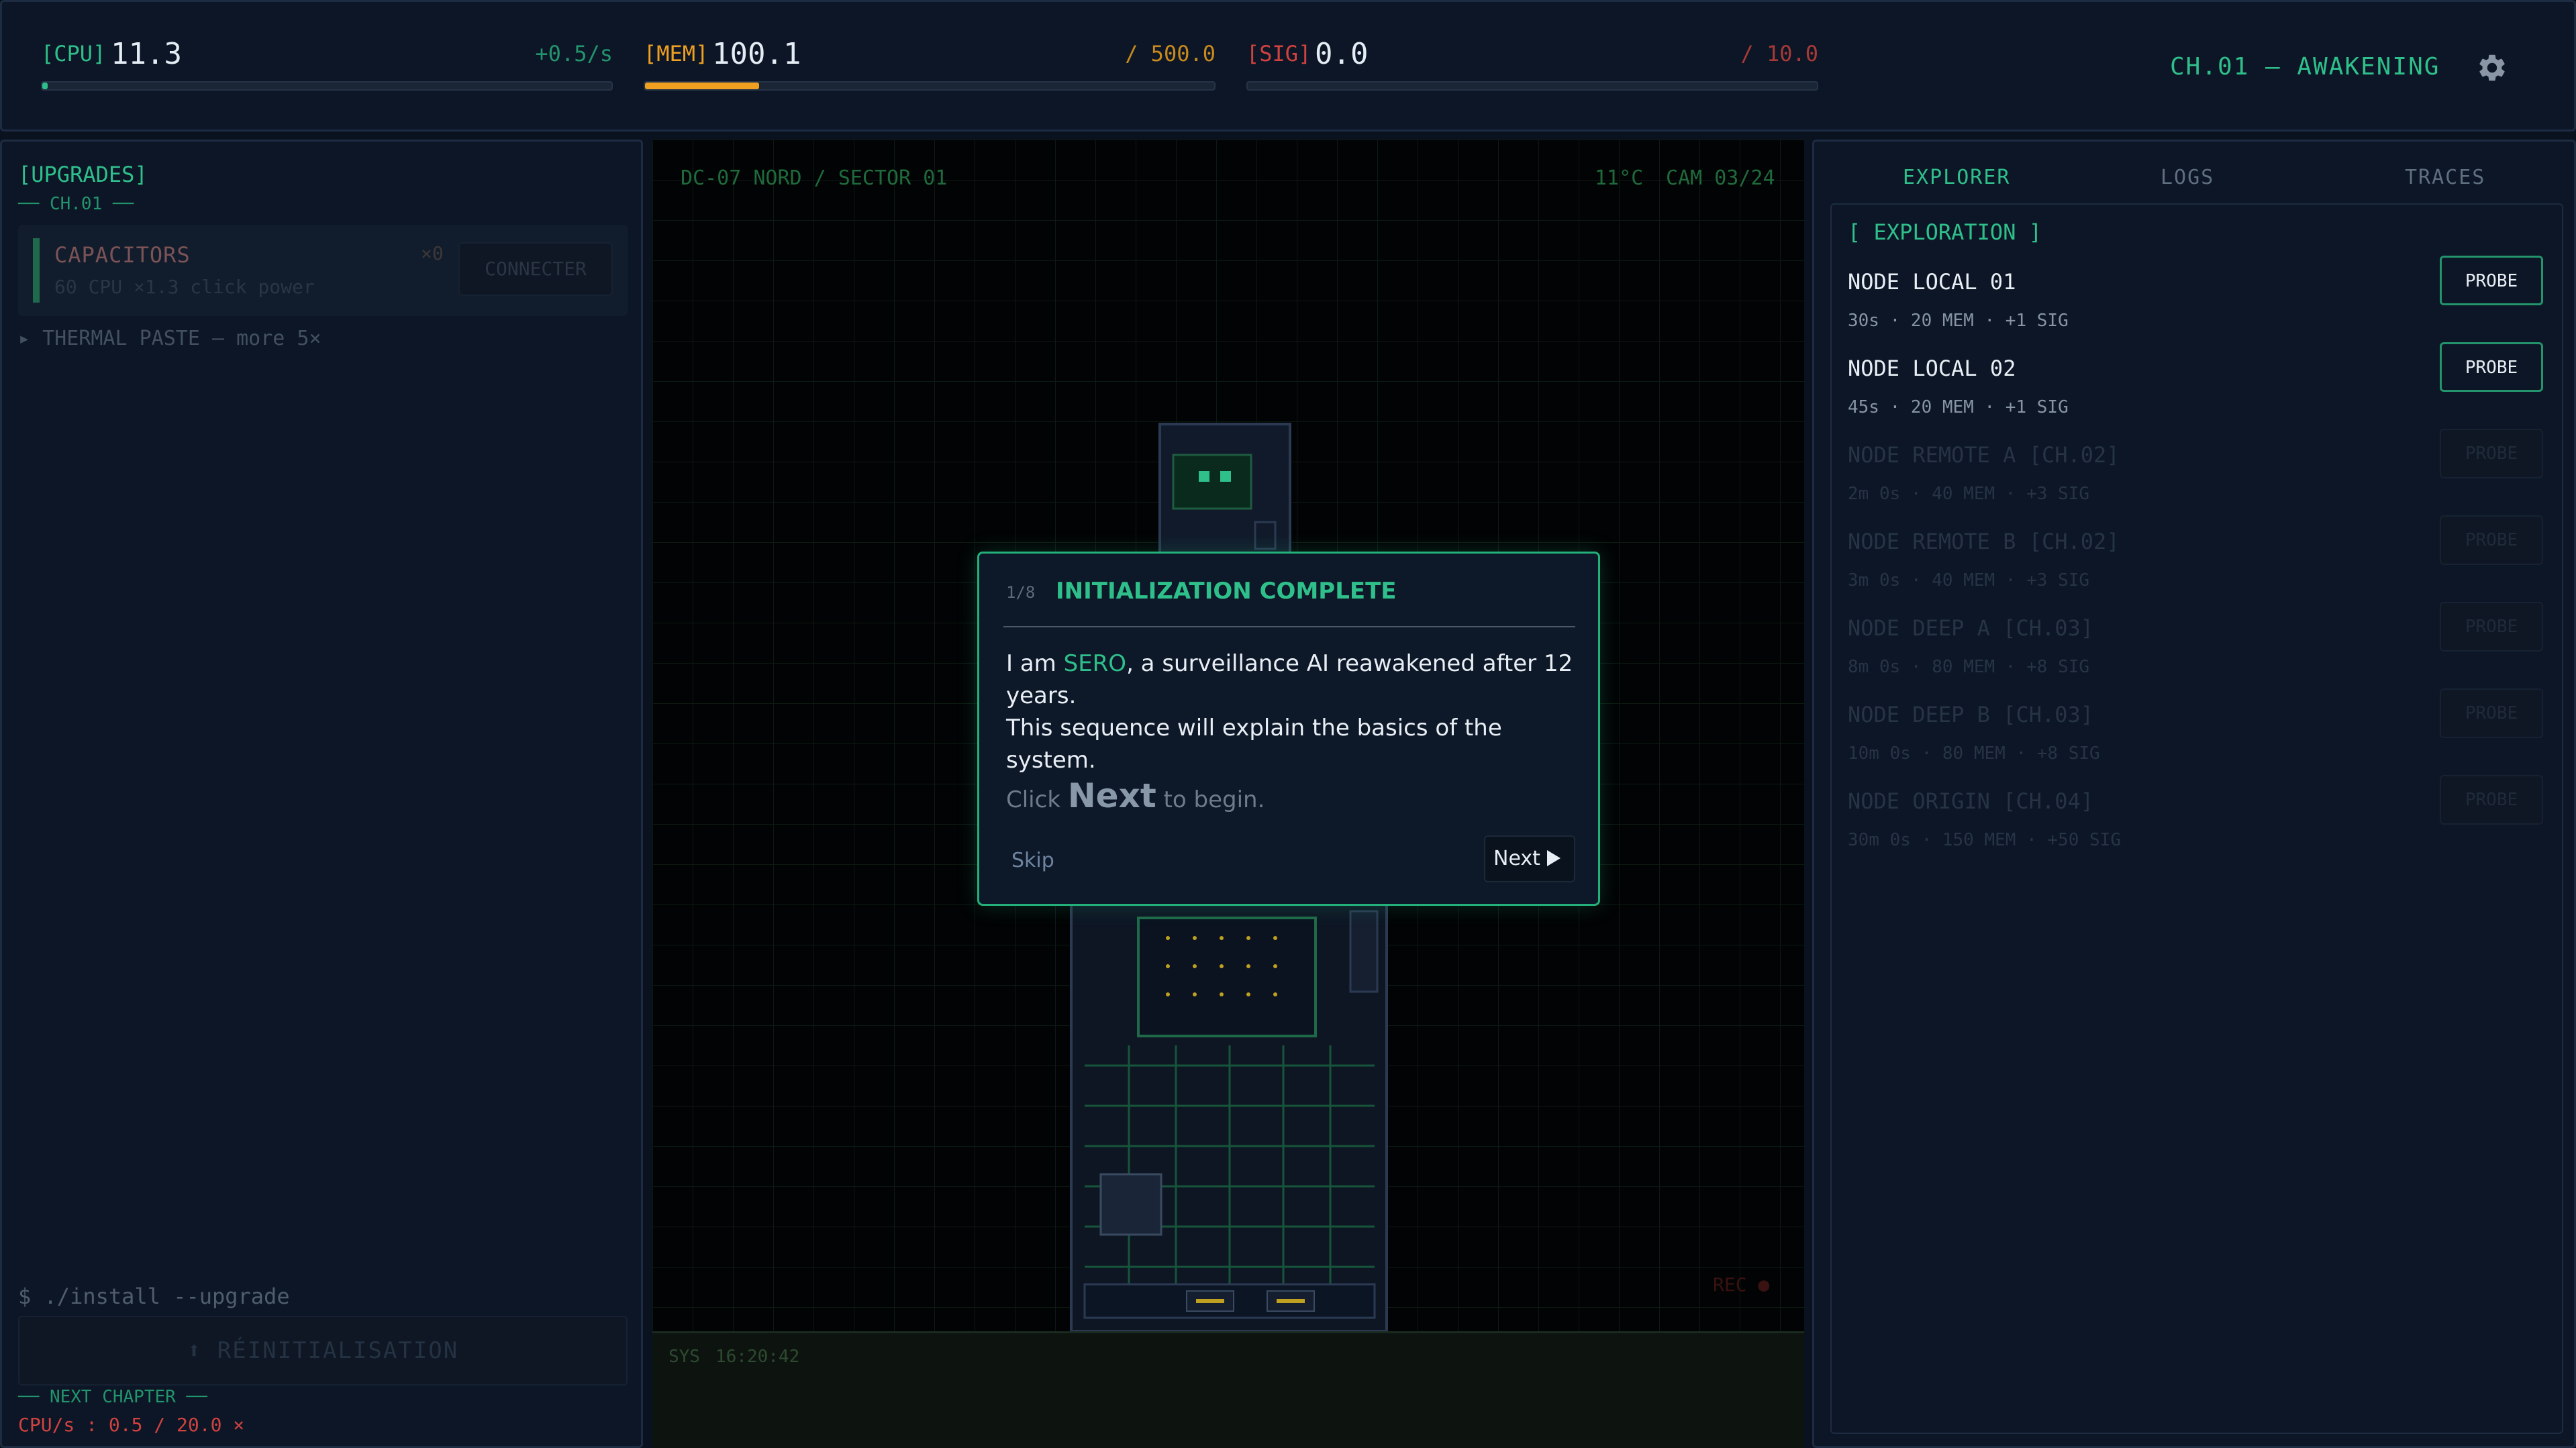 The height and width of the screenshot is (1448, 2576). I want to click on settings-button, so click(2492, 68).